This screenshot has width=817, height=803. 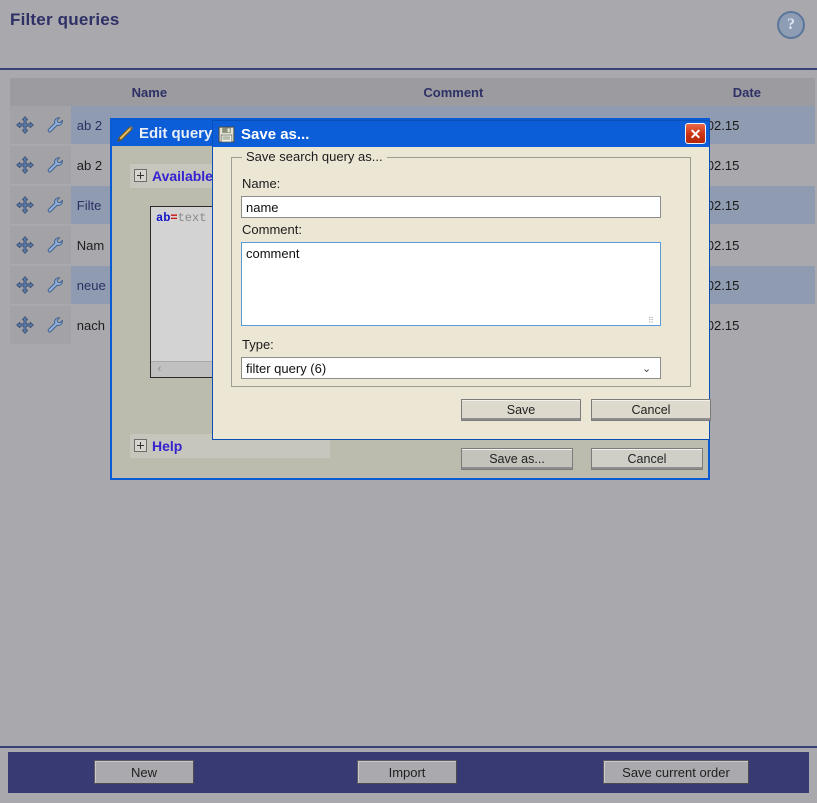 I want to click on close-x-icon: ✕, so click(x=695, y=133).